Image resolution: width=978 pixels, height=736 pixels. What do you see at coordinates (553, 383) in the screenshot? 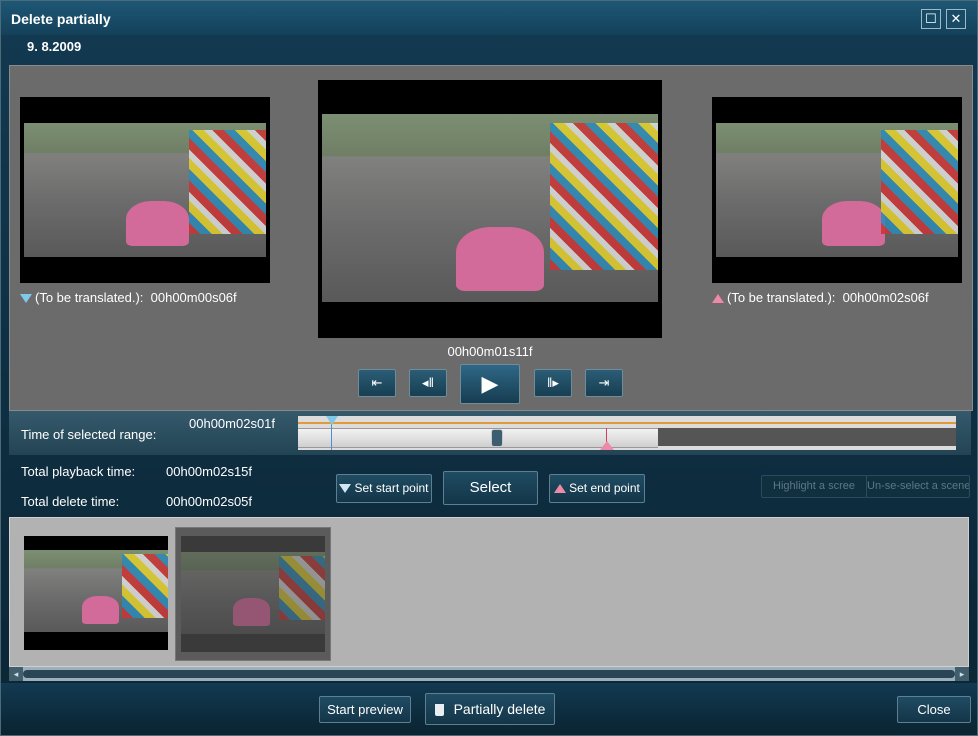
I see `next-frame-button: ‖▸` at bounding box center [553, 383].